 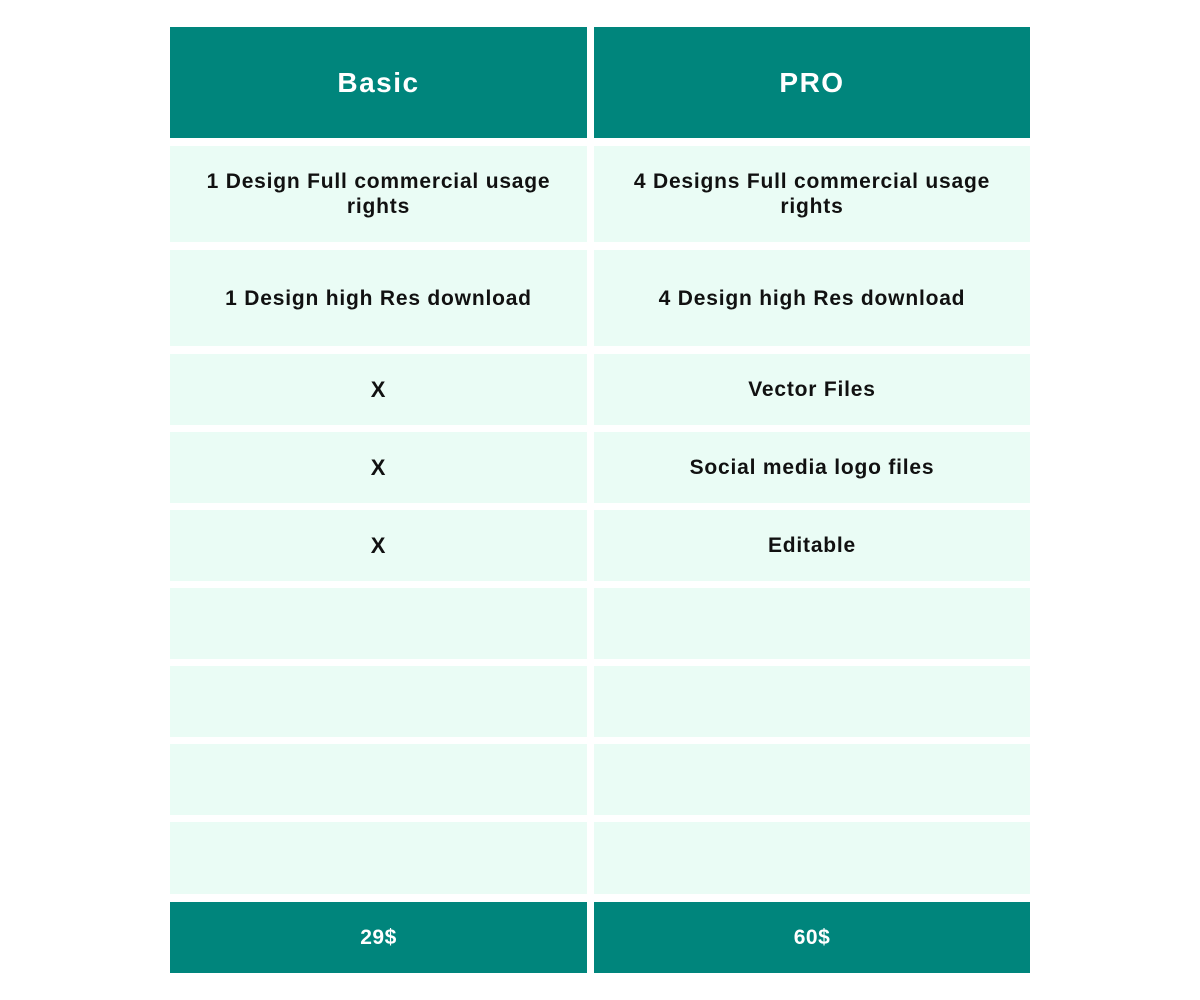 What do you see at coordinates (812, 82) in the screenshot?
I see `plan-header-pro: PRO` at bounding box center [812, 82].